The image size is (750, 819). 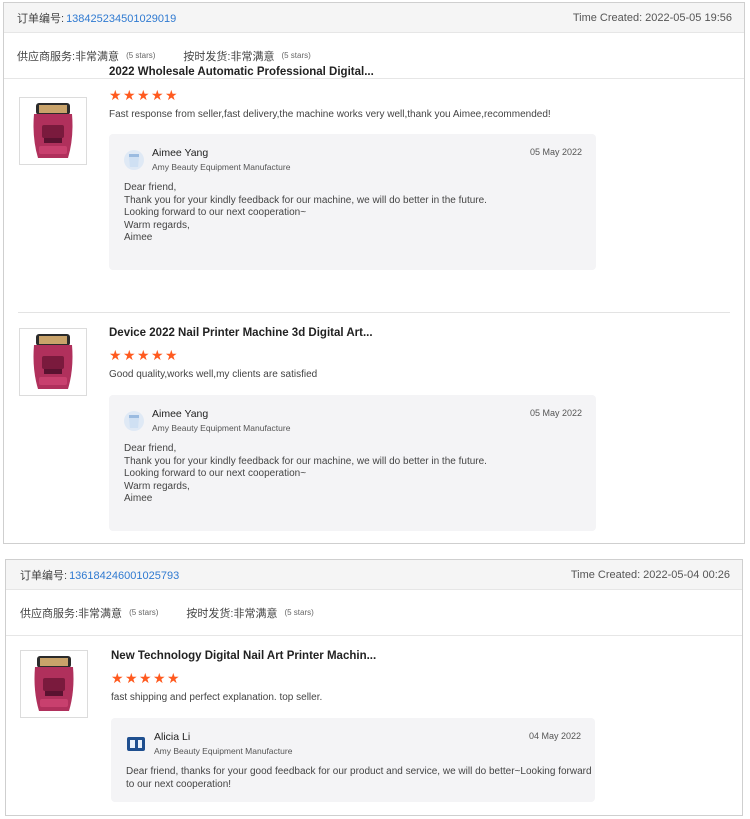 I want to click on time-created-value: 2022-05-05 19:56, so click(x=688, y=17).